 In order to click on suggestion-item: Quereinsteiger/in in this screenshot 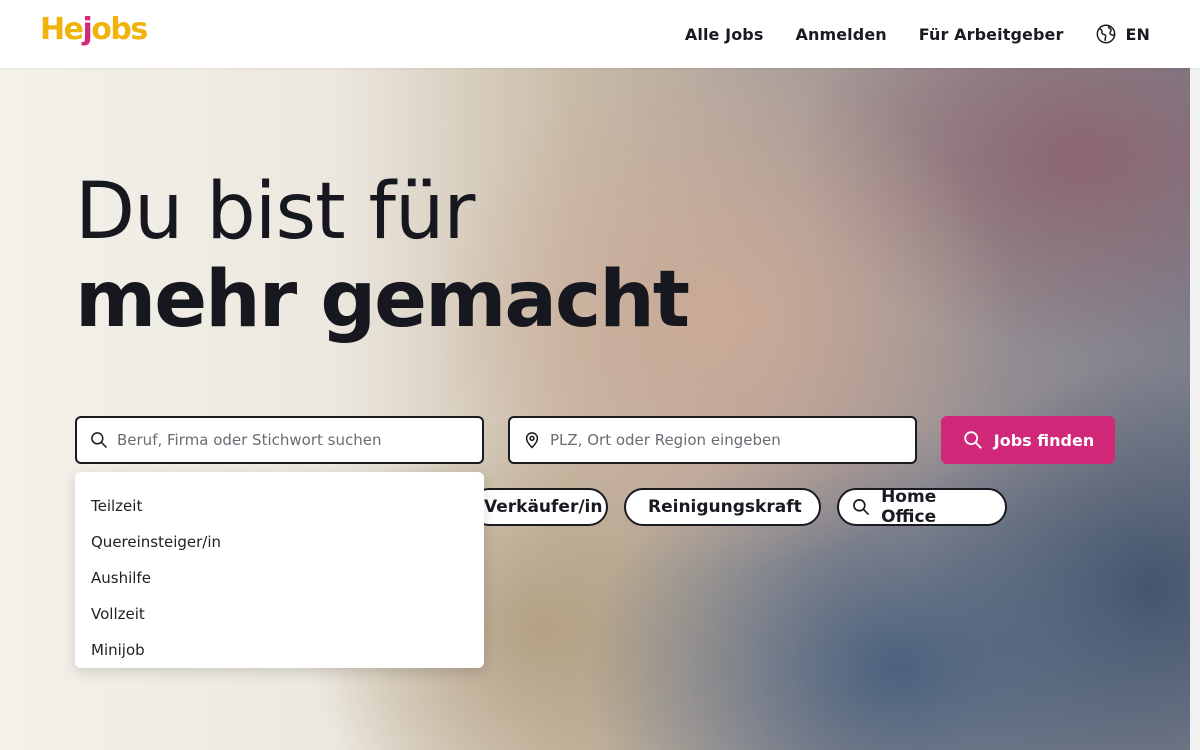, I will do `click(279, 542)`.